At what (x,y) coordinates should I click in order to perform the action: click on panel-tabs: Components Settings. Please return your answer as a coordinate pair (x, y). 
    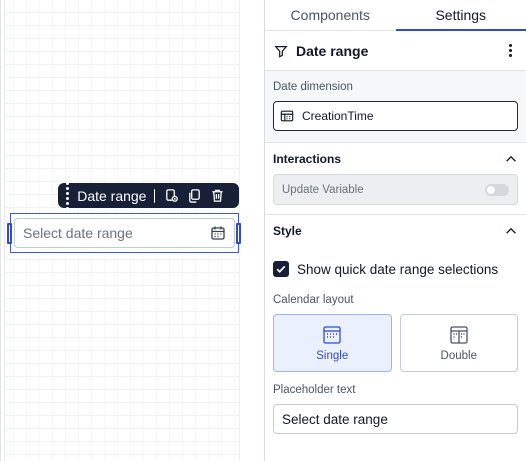
    Looking at the image, I should click on (395, 15).